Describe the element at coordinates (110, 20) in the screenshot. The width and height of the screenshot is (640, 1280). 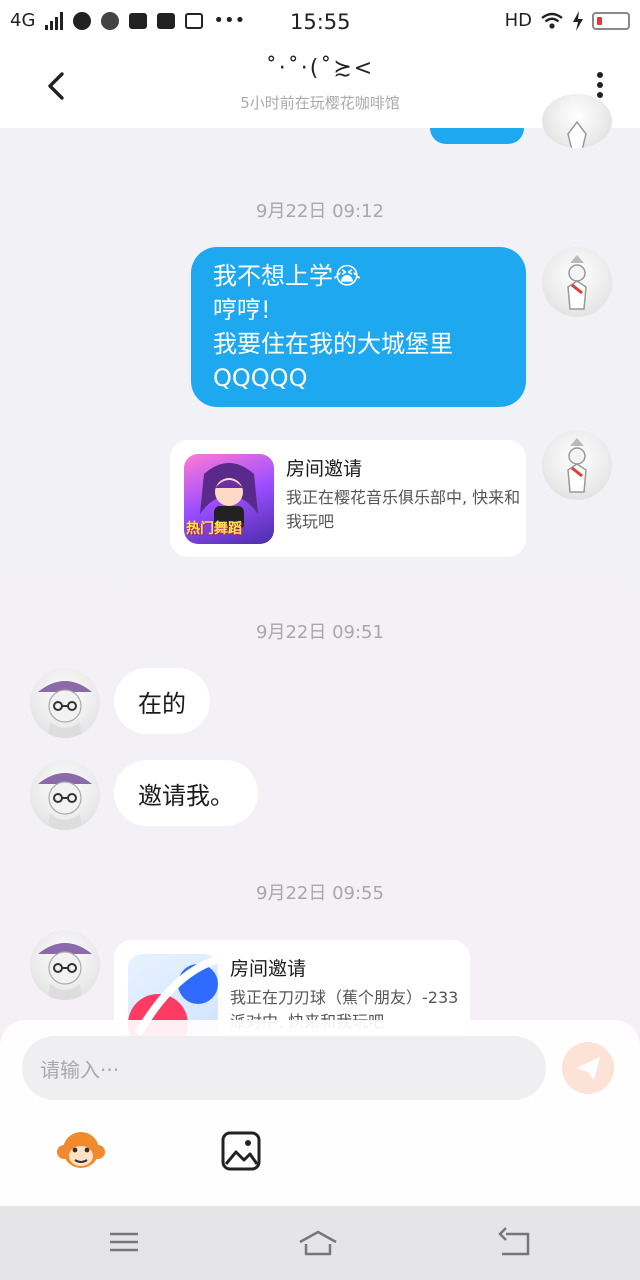
I see `cat-app-icon` at that location.